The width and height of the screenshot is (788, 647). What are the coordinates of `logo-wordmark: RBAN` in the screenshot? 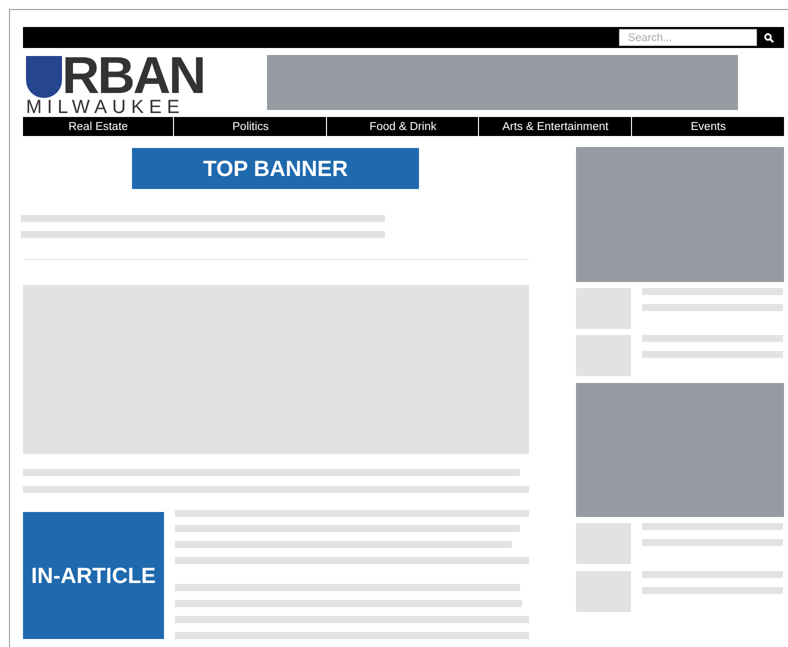 It's located at (133, 76).